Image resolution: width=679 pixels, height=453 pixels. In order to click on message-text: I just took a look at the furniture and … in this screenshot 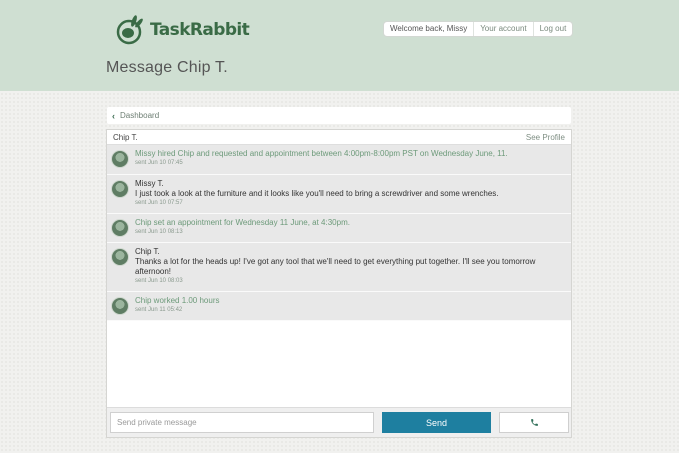, I will do `click(317, 193)`.